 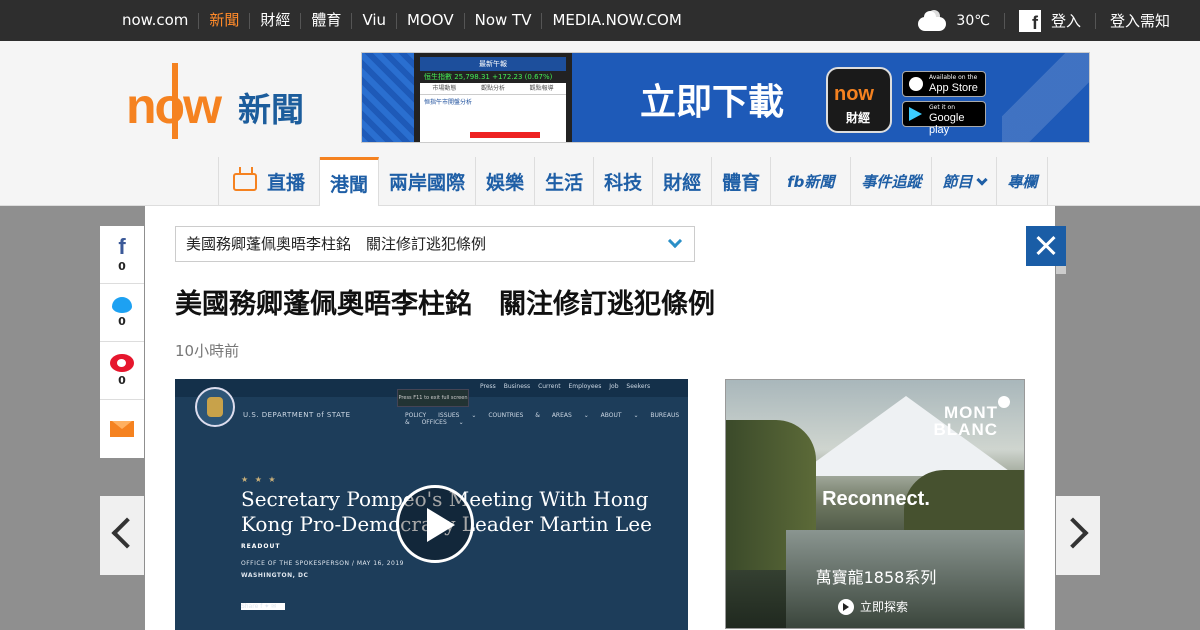 What do you see at coordinates (933, 21) in the screenshot?
I see `cloud-sun-icon` at bounding box center [933, 21].